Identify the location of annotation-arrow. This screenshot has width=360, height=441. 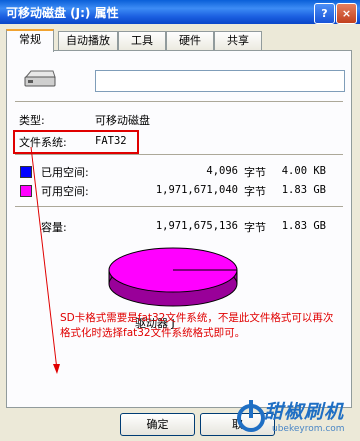
(45, 260).